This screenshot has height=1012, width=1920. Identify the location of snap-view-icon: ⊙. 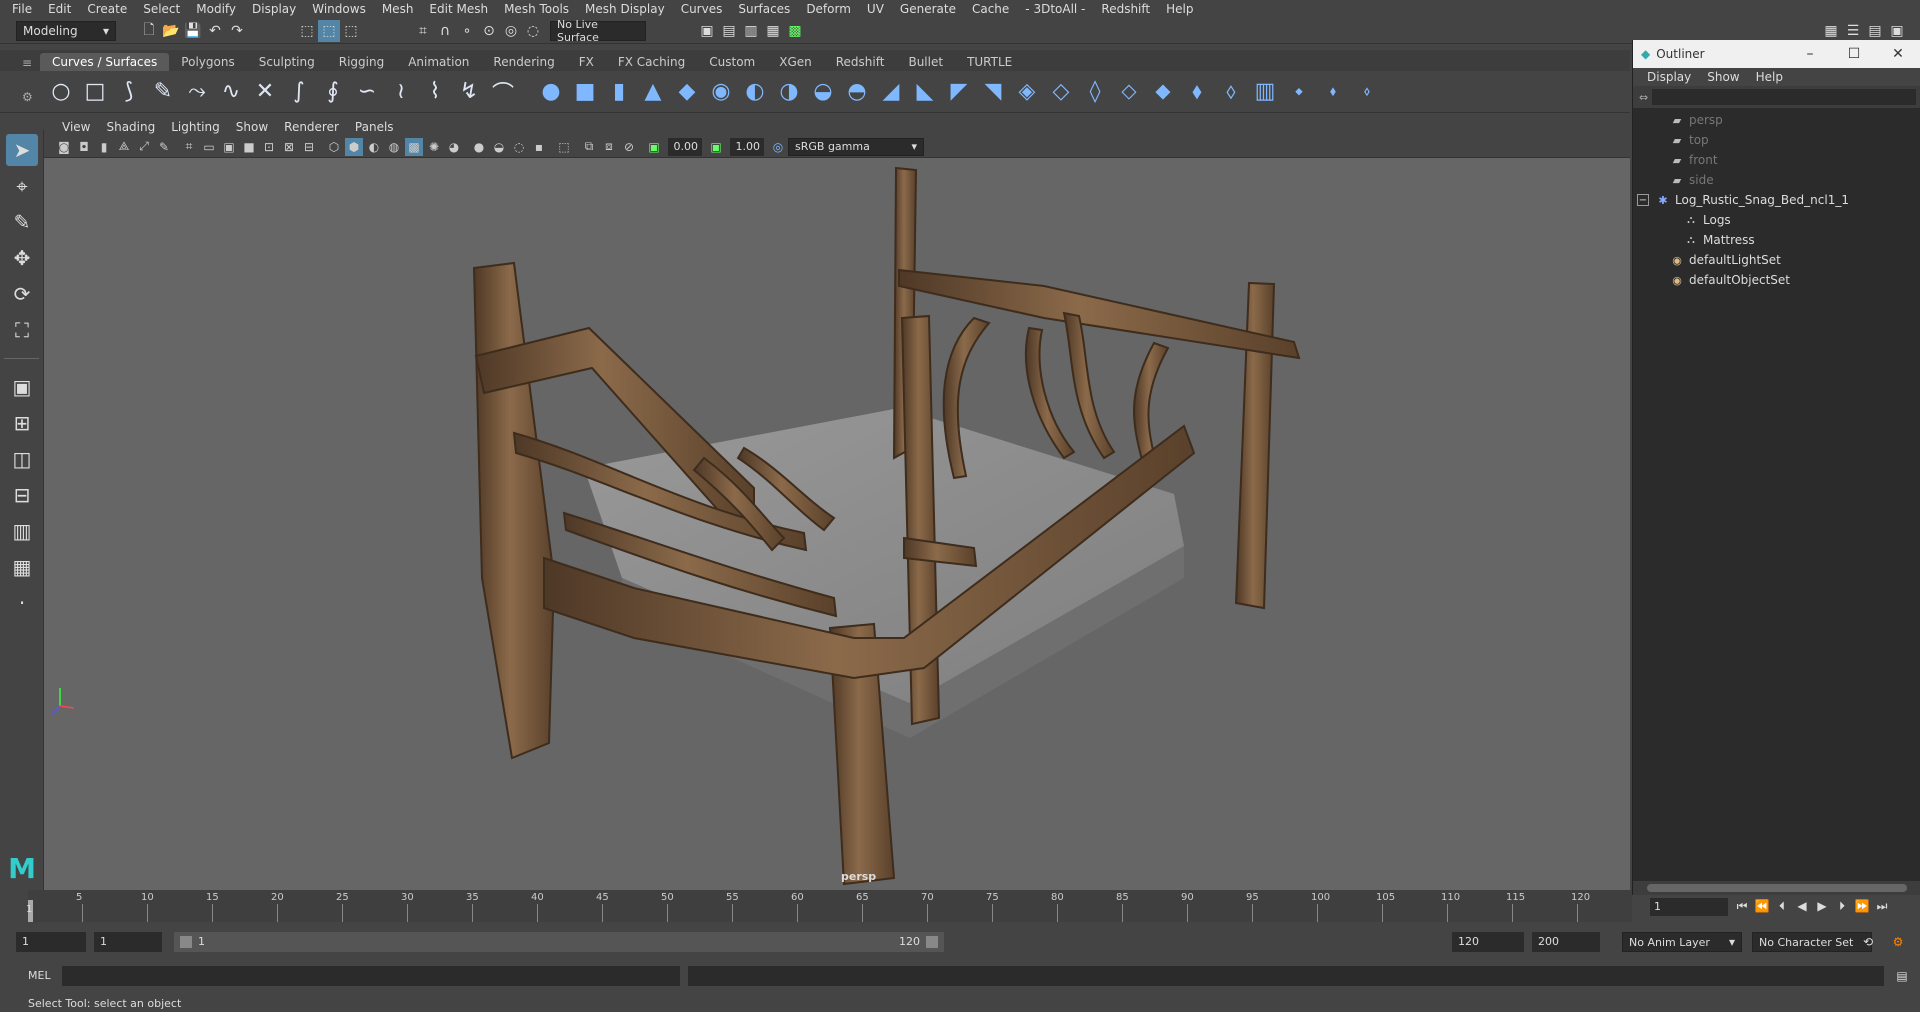
(489, 31).